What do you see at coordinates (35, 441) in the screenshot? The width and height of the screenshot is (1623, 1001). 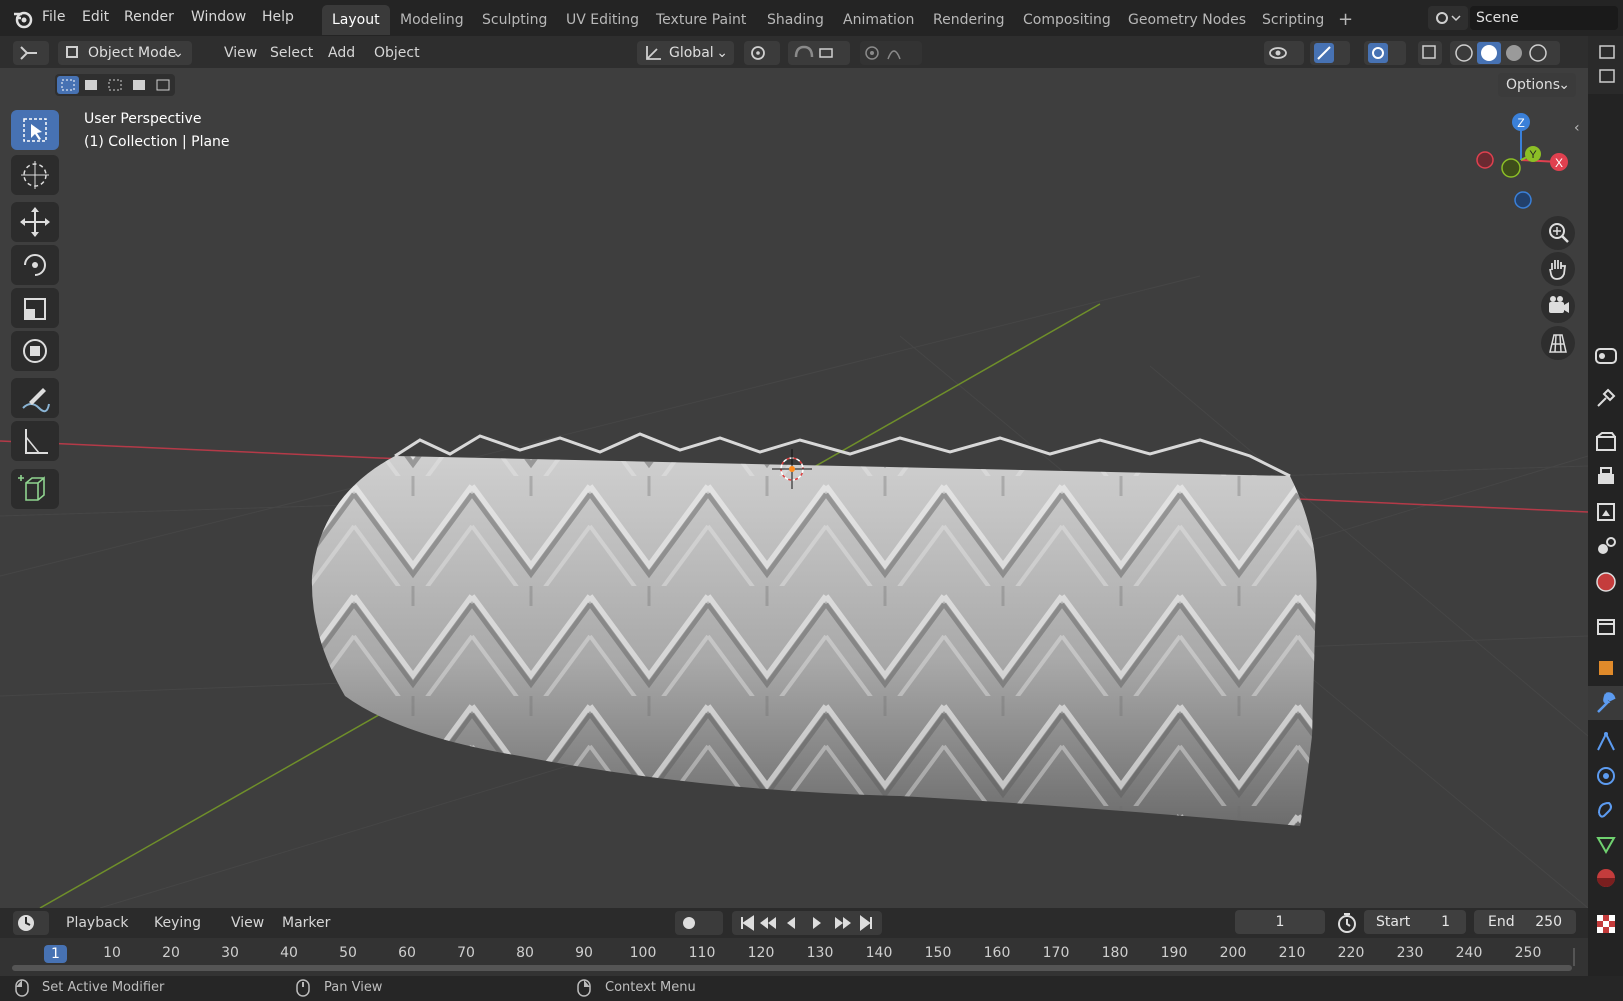 I see `measure-tool` at bounding box center [35, 441].